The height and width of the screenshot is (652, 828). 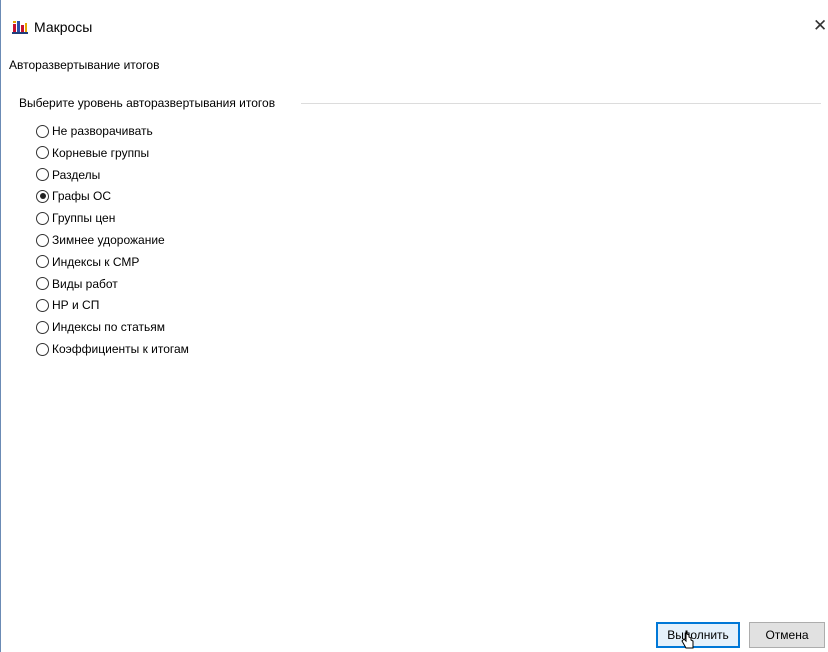 I want to click on execute-button: Выполнить, so click(x=698, y=635).